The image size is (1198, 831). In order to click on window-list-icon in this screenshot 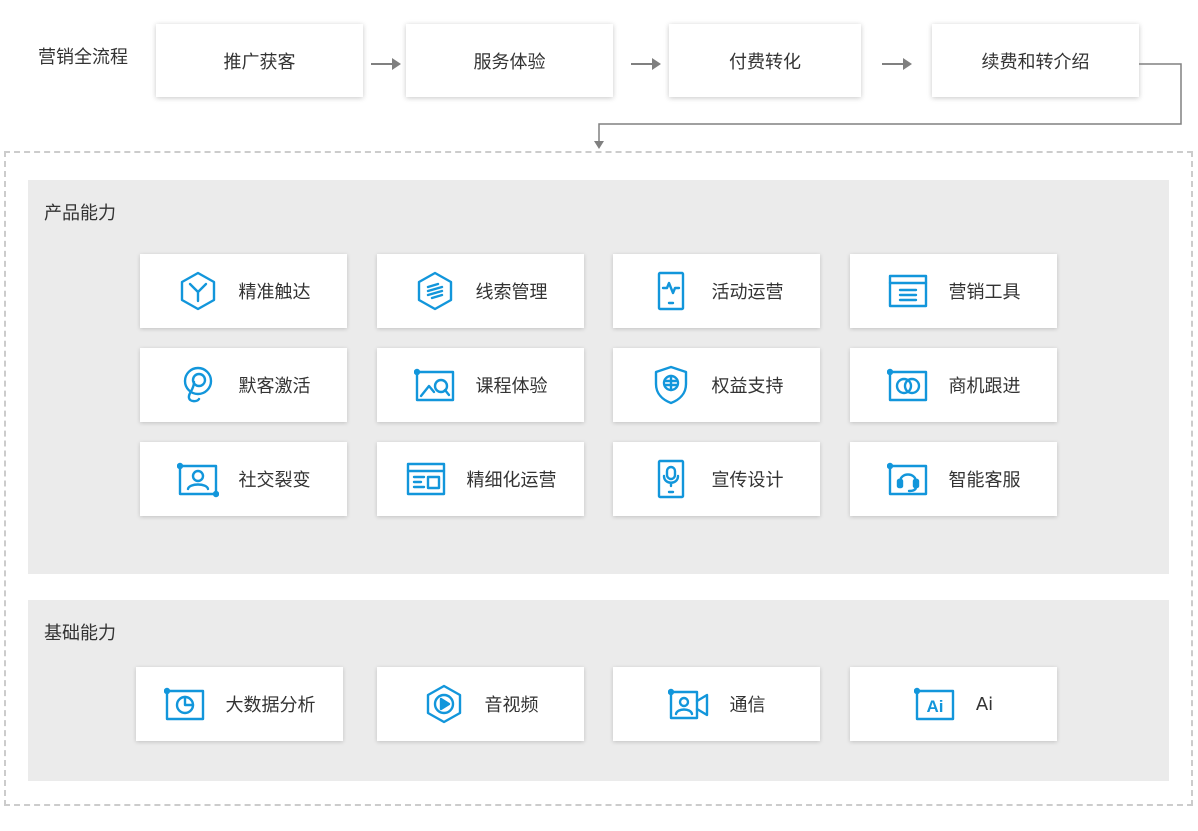, I will do `click(908, 291)`.